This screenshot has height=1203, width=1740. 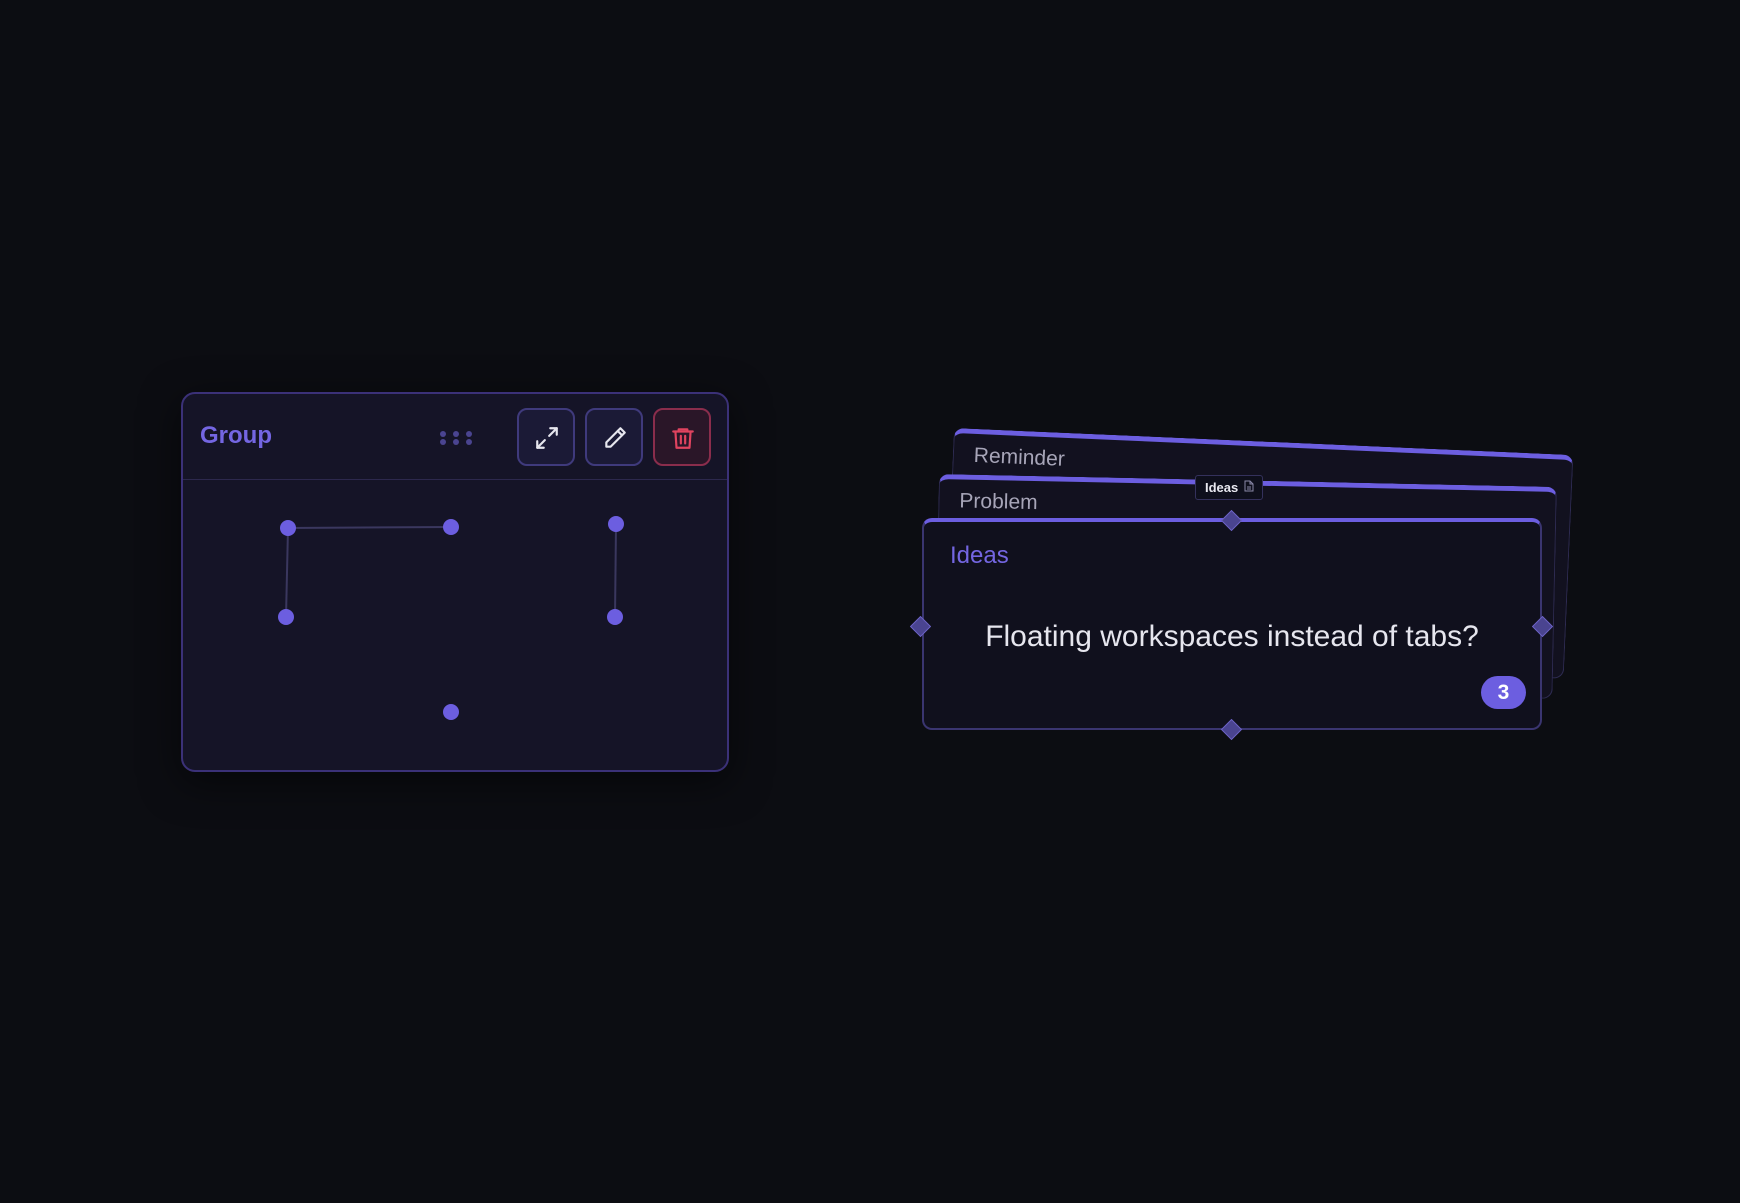 I want to click on stack-chip-label: Ideas, so click(x=1222, y=487).